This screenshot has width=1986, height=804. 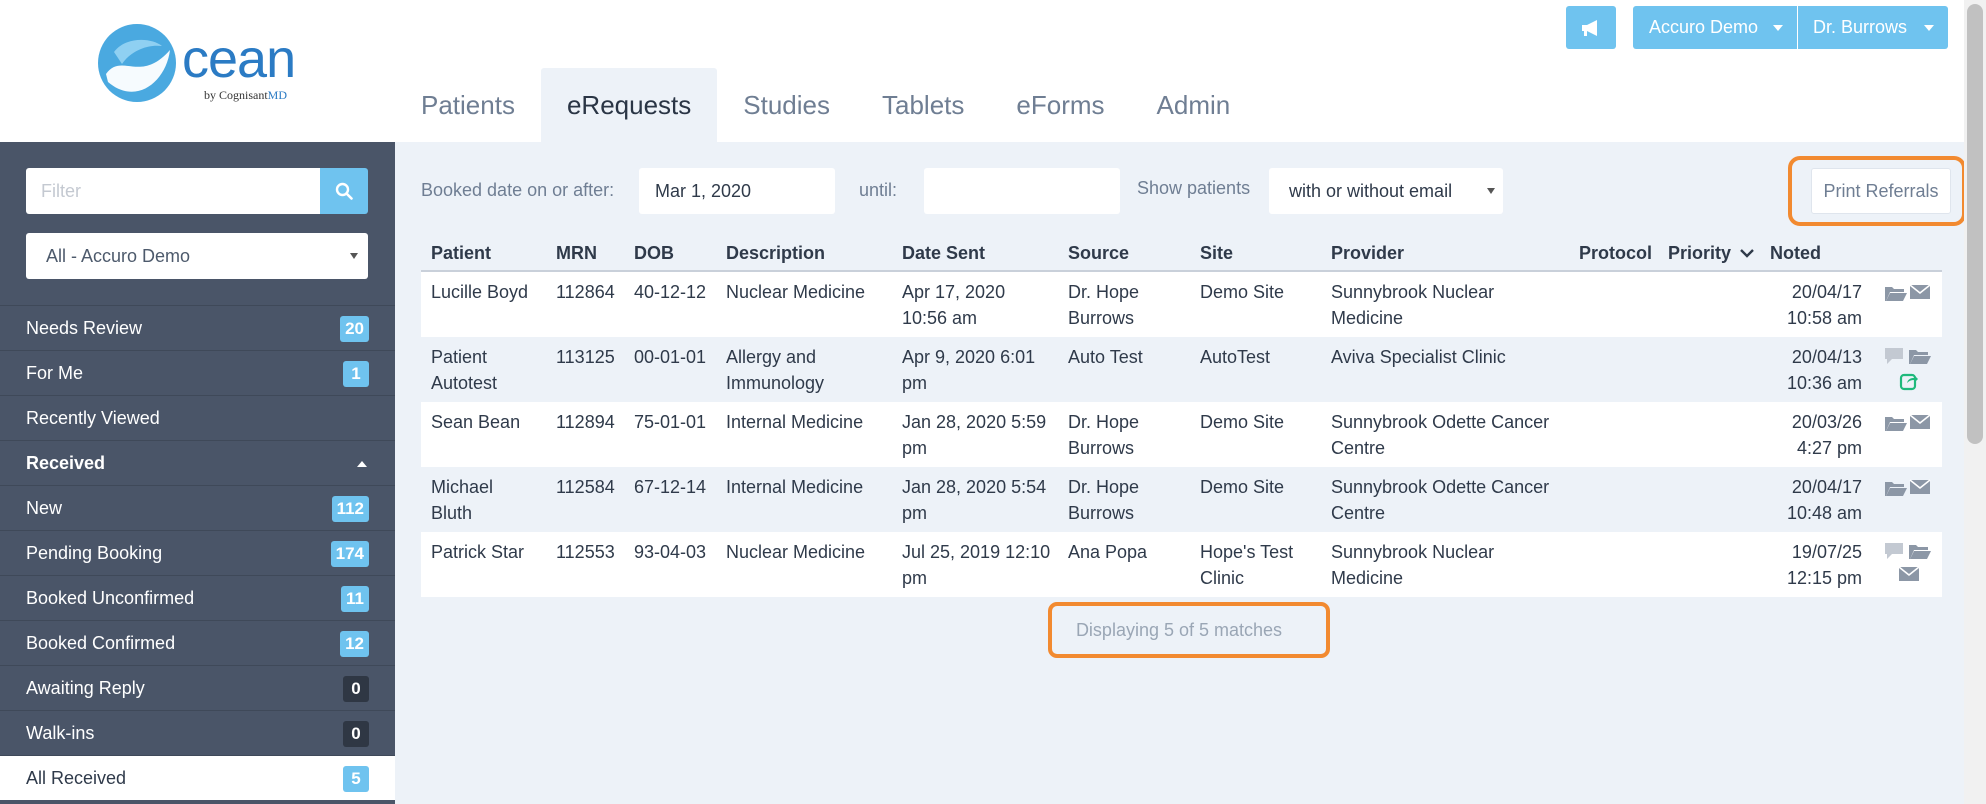 What do you see at coordinates (354, 329) in the screenshot?
I see `count-badge: 20` at bounding box center [354, 329].